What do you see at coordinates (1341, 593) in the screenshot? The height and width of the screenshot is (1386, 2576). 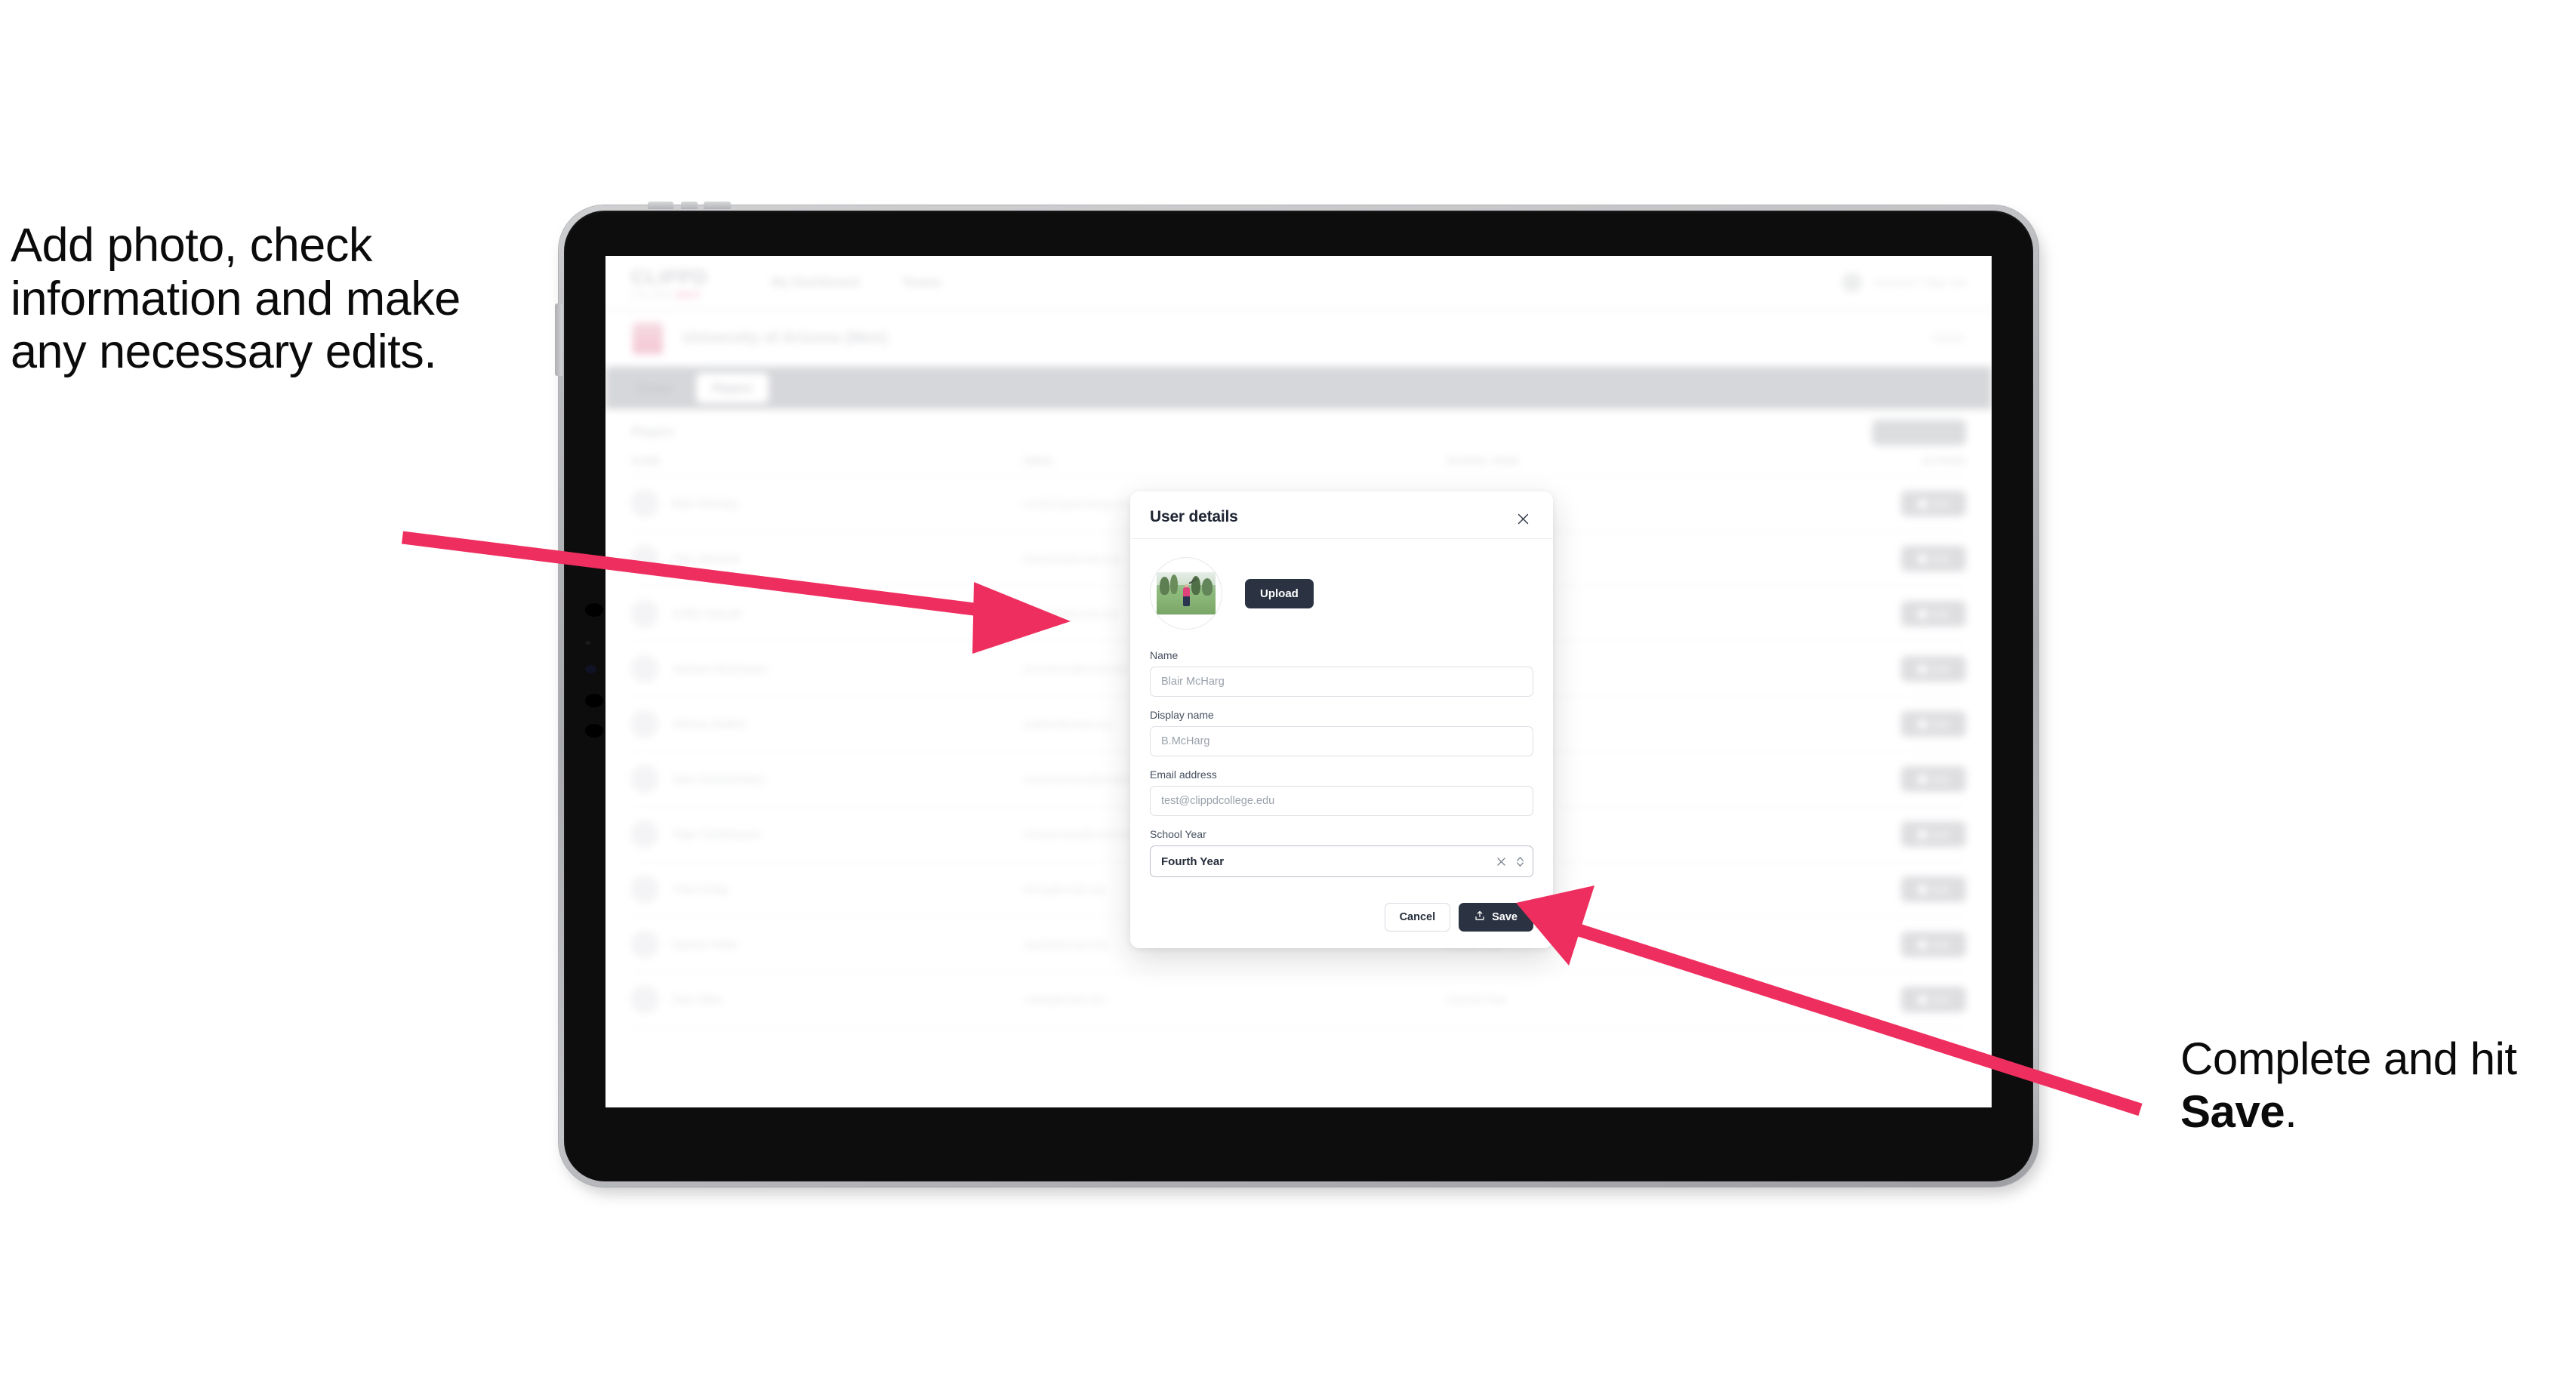 I see `avatar-upload-row: Upload` at bounding box center [1341, 593].